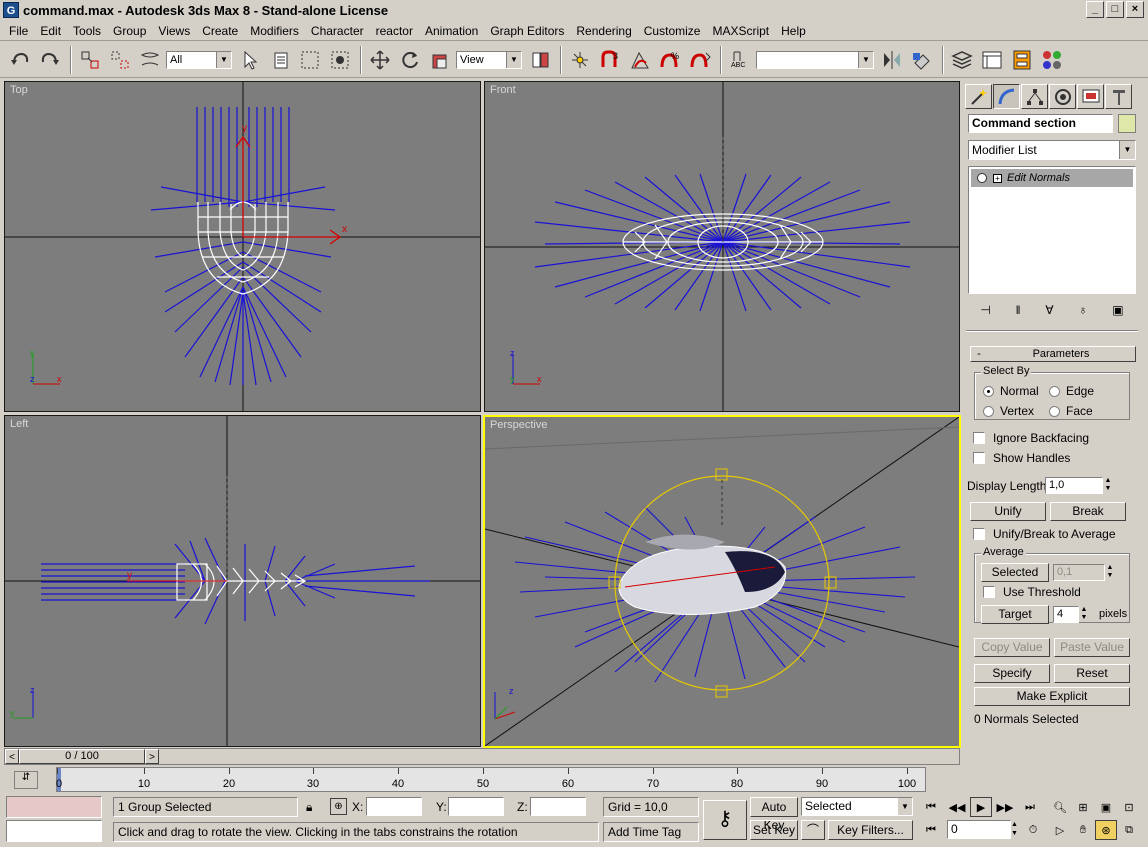  What do you see at coordinates (1021, 458) in the screenshot?
I see `show-handles-checkbox: Show Handles` at bounding box center [1021, 458].